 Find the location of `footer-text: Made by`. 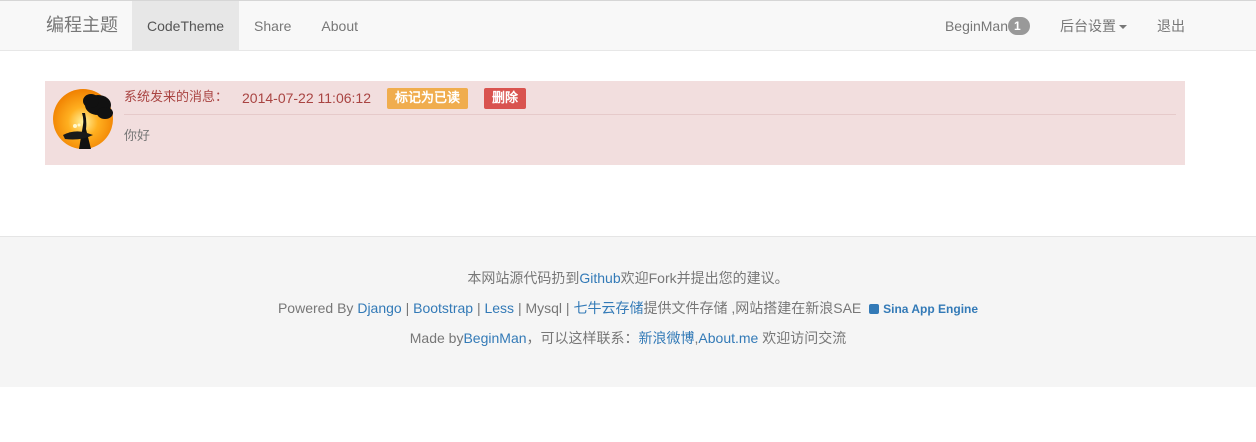

footer-text: Made by is located at coordinates (436, 338).